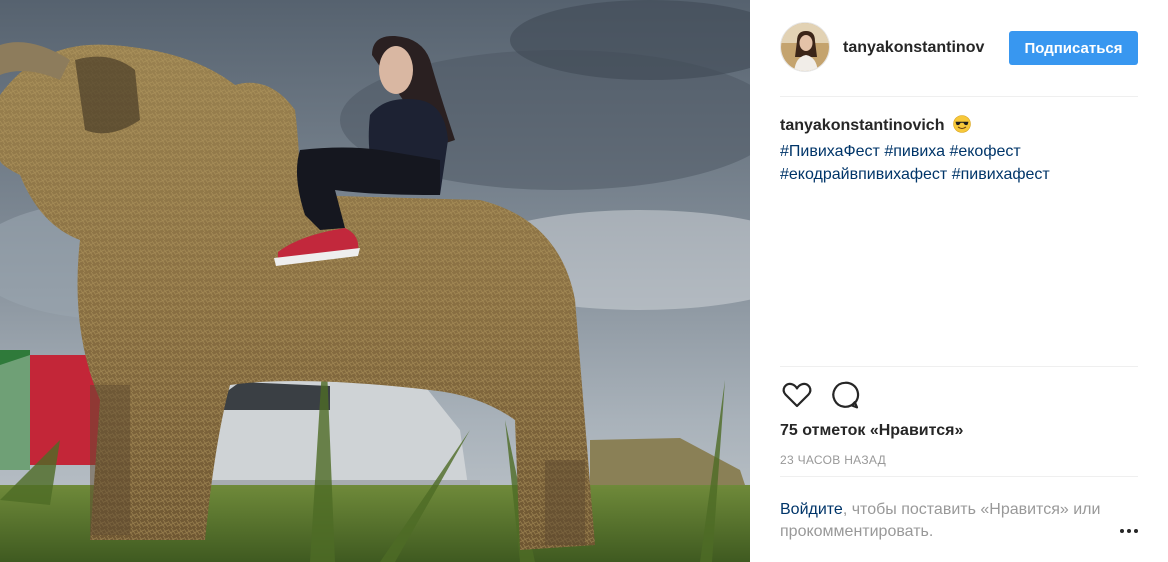 This screenshot has height=562, width=1168. Describe the element at coordinates (916, 48) in the screenshot. I see `post-username: tanyakonstantinov` at that location.